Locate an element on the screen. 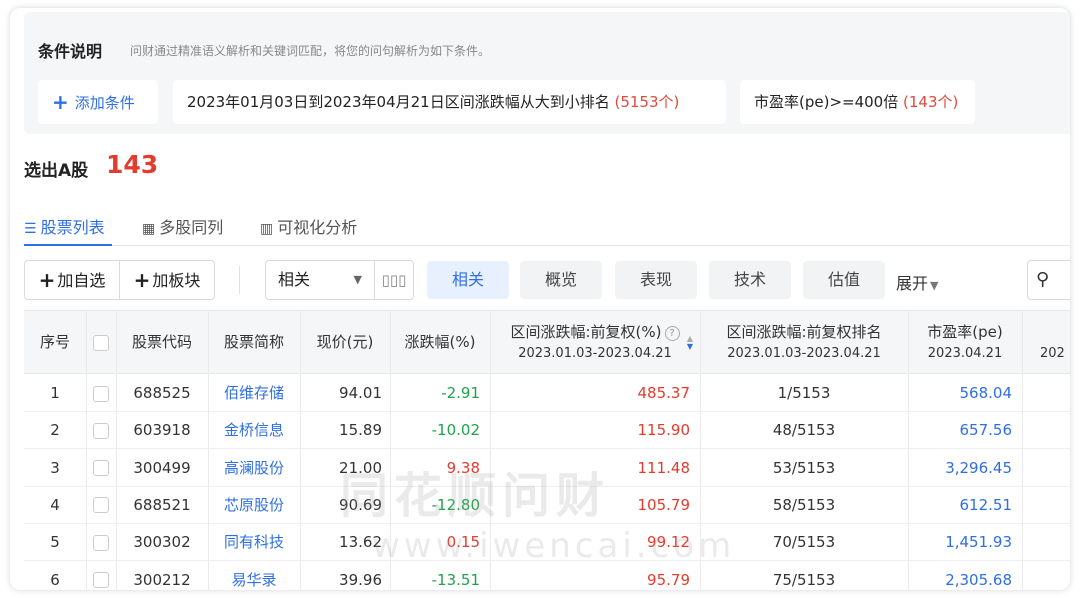  price-value: 39.96 is located at coordinates (360, 579).